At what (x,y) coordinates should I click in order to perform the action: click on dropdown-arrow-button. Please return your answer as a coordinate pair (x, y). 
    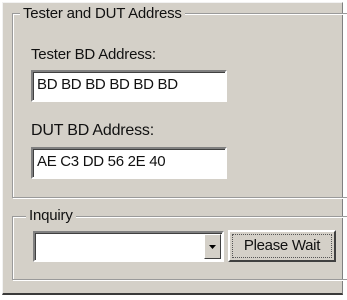
    Looking at the image, I should click on (212, 246).